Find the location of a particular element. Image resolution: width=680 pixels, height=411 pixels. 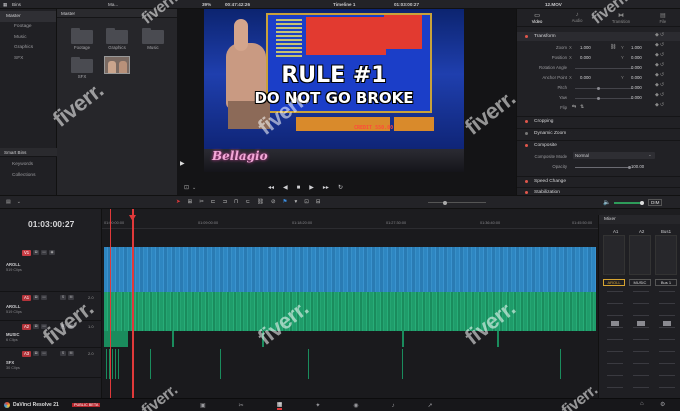

flip-horizontal-icon: ⇆ is located at coordinates (574, 107).